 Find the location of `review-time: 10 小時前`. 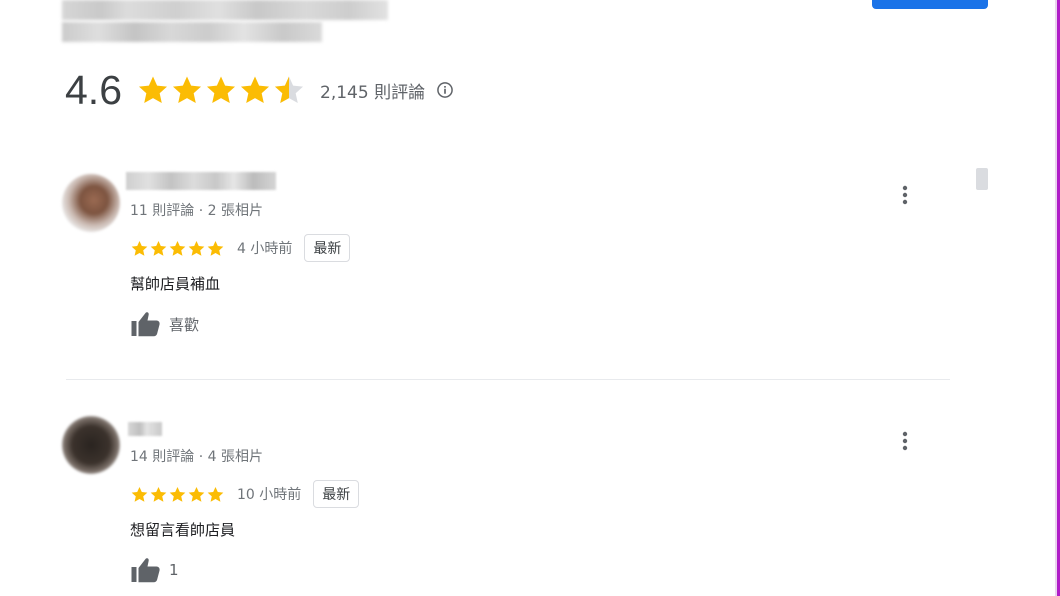

review-time: 10 小時前 is located at coordinates (269, 495).